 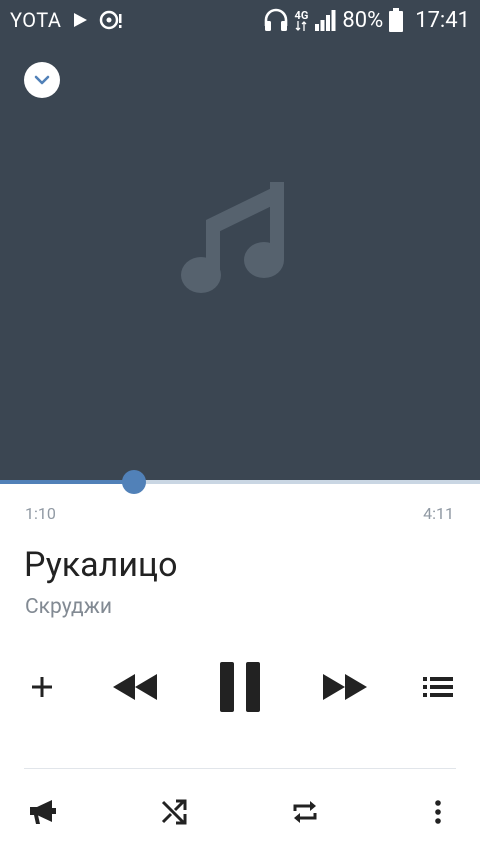 What do you see at coordinates (234, 240) in the screenshot?
I see `music-note-icon` at bounding box center [234, 240].